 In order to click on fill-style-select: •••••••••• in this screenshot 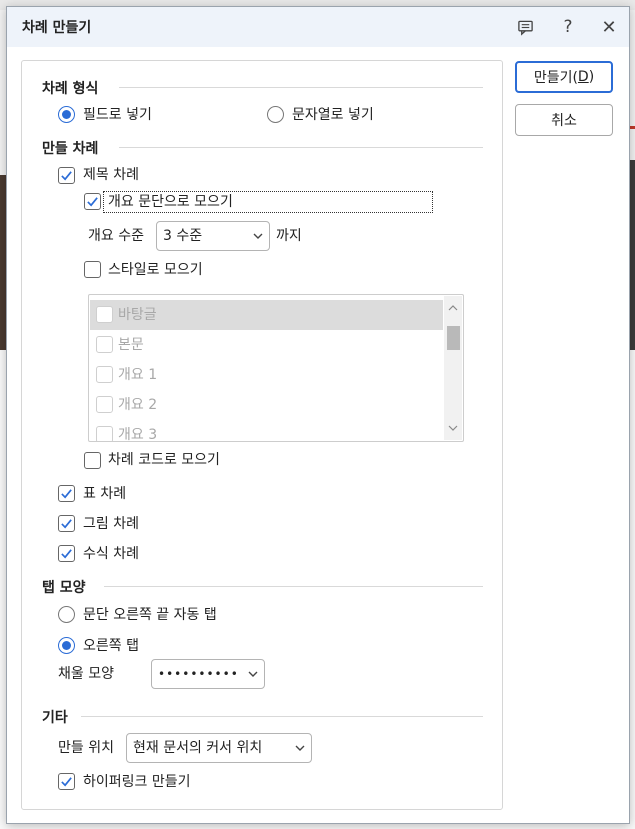, I will do `click(208, 674)`.